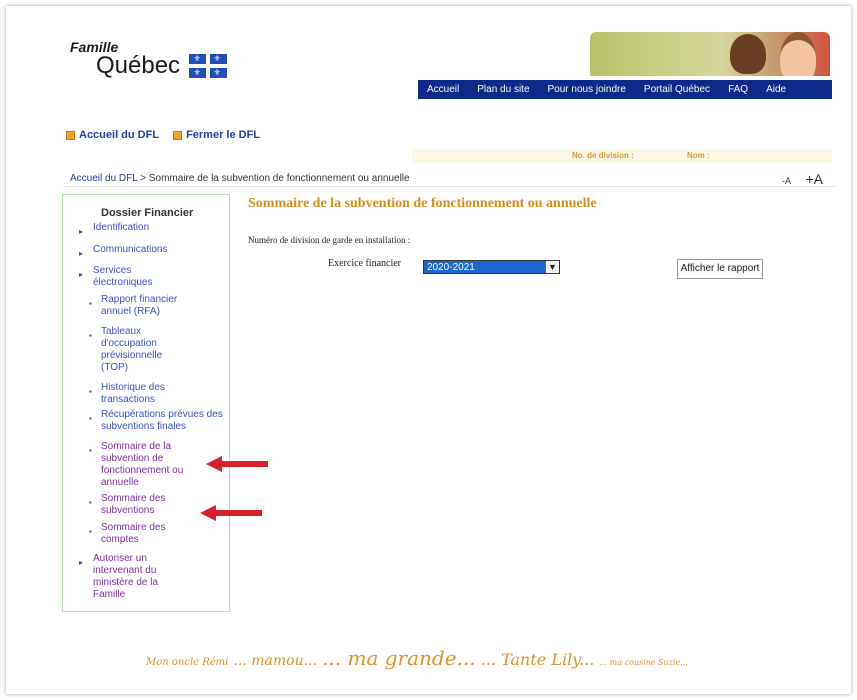 Image resolution: width=857 pixels, height=700 pixels. I want to click on sidebar-item-historique: Historique des transactions, so click(151, 394).